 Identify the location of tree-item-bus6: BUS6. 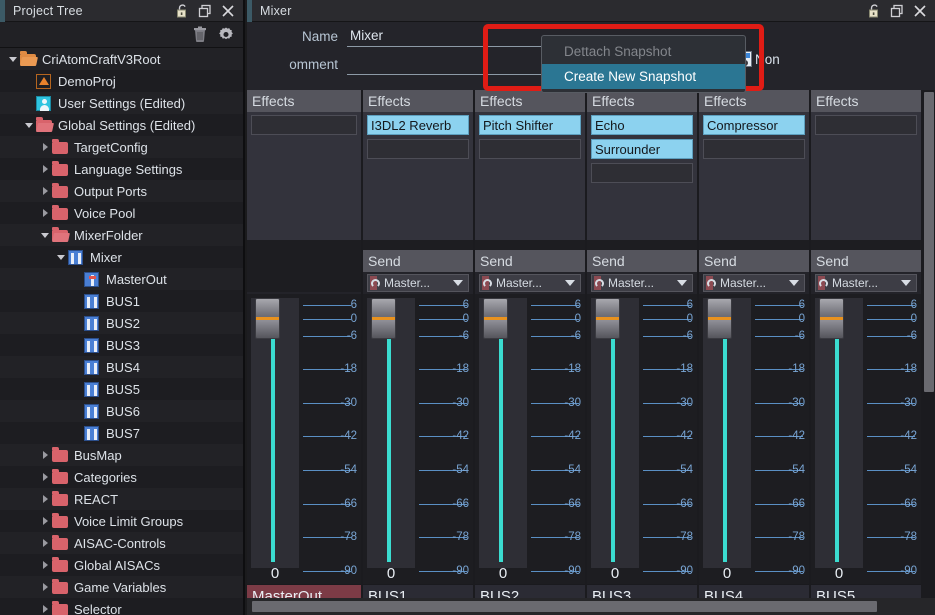
(121, 411).